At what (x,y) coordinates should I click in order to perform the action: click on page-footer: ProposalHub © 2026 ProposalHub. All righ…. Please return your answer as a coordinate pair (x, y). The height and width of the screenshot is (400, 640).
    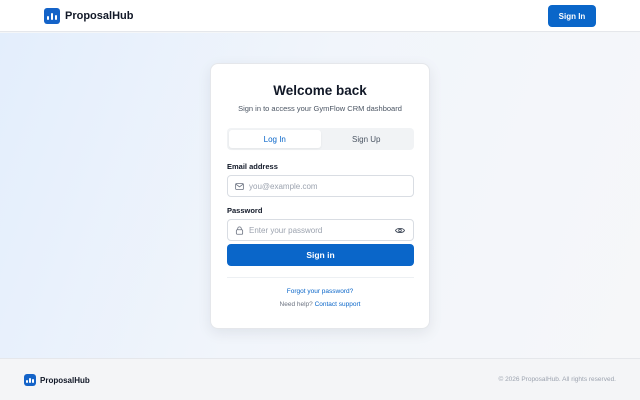
    Looking at the image, I should click on (320, 379).